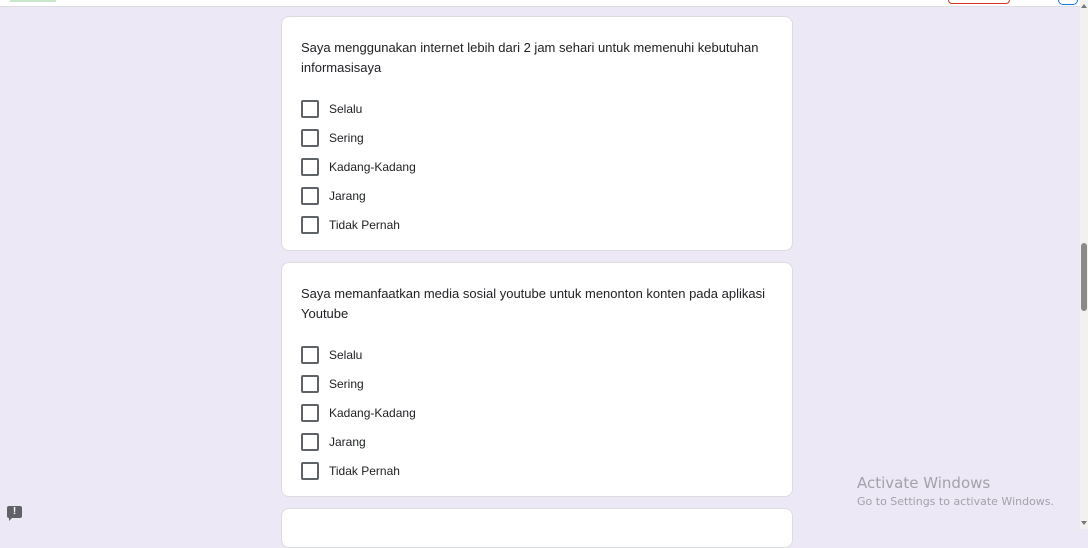 The image size is (1088, 548). I want to click on top-bar-avatar, so click(1068, 2).